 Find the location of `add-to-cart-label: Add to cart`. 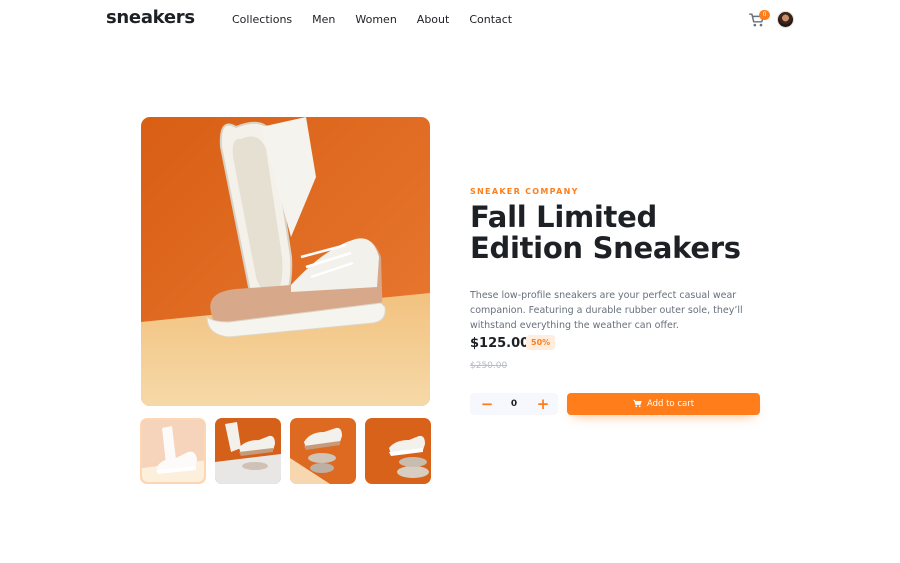

add-to-cart-label: Add to cart is located at coordinates (670, 404).